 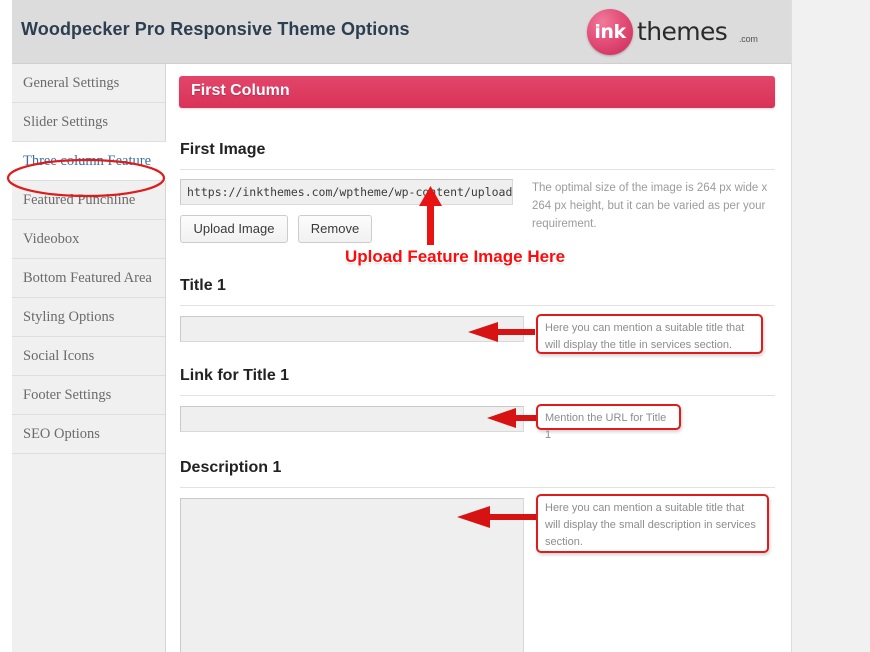 I want to click on link-title1-divider, so click(x=477, y=395).